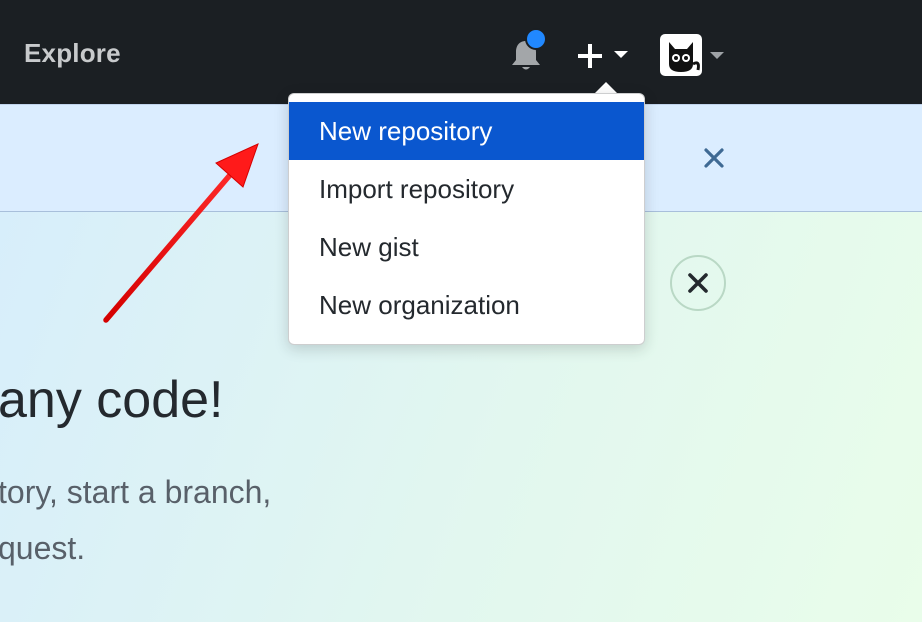  What do you see at coordinates (536, 39) in the screenshot?
I see `notification-indicator-dot` at bounding box center [536, 39].